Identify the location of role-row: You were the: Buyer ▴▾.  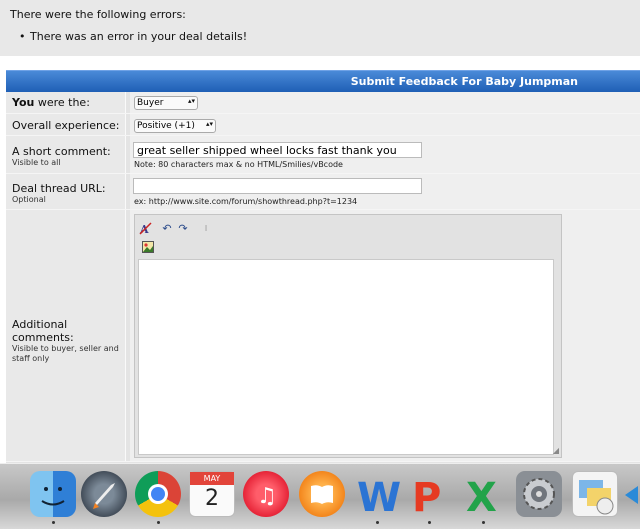
(323, 103).